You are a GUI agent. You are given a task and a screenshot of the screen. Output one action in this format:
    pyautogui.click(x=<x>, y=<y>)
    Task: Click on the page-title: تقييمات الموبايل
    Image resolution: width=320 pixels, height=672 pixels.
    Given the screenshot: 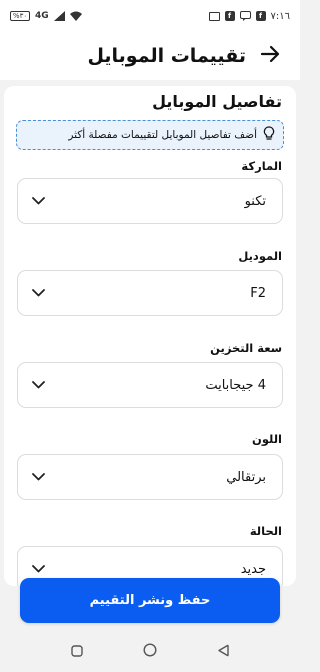 What is the action you would take?
    pyautogui.click(x=166, y=56)
    